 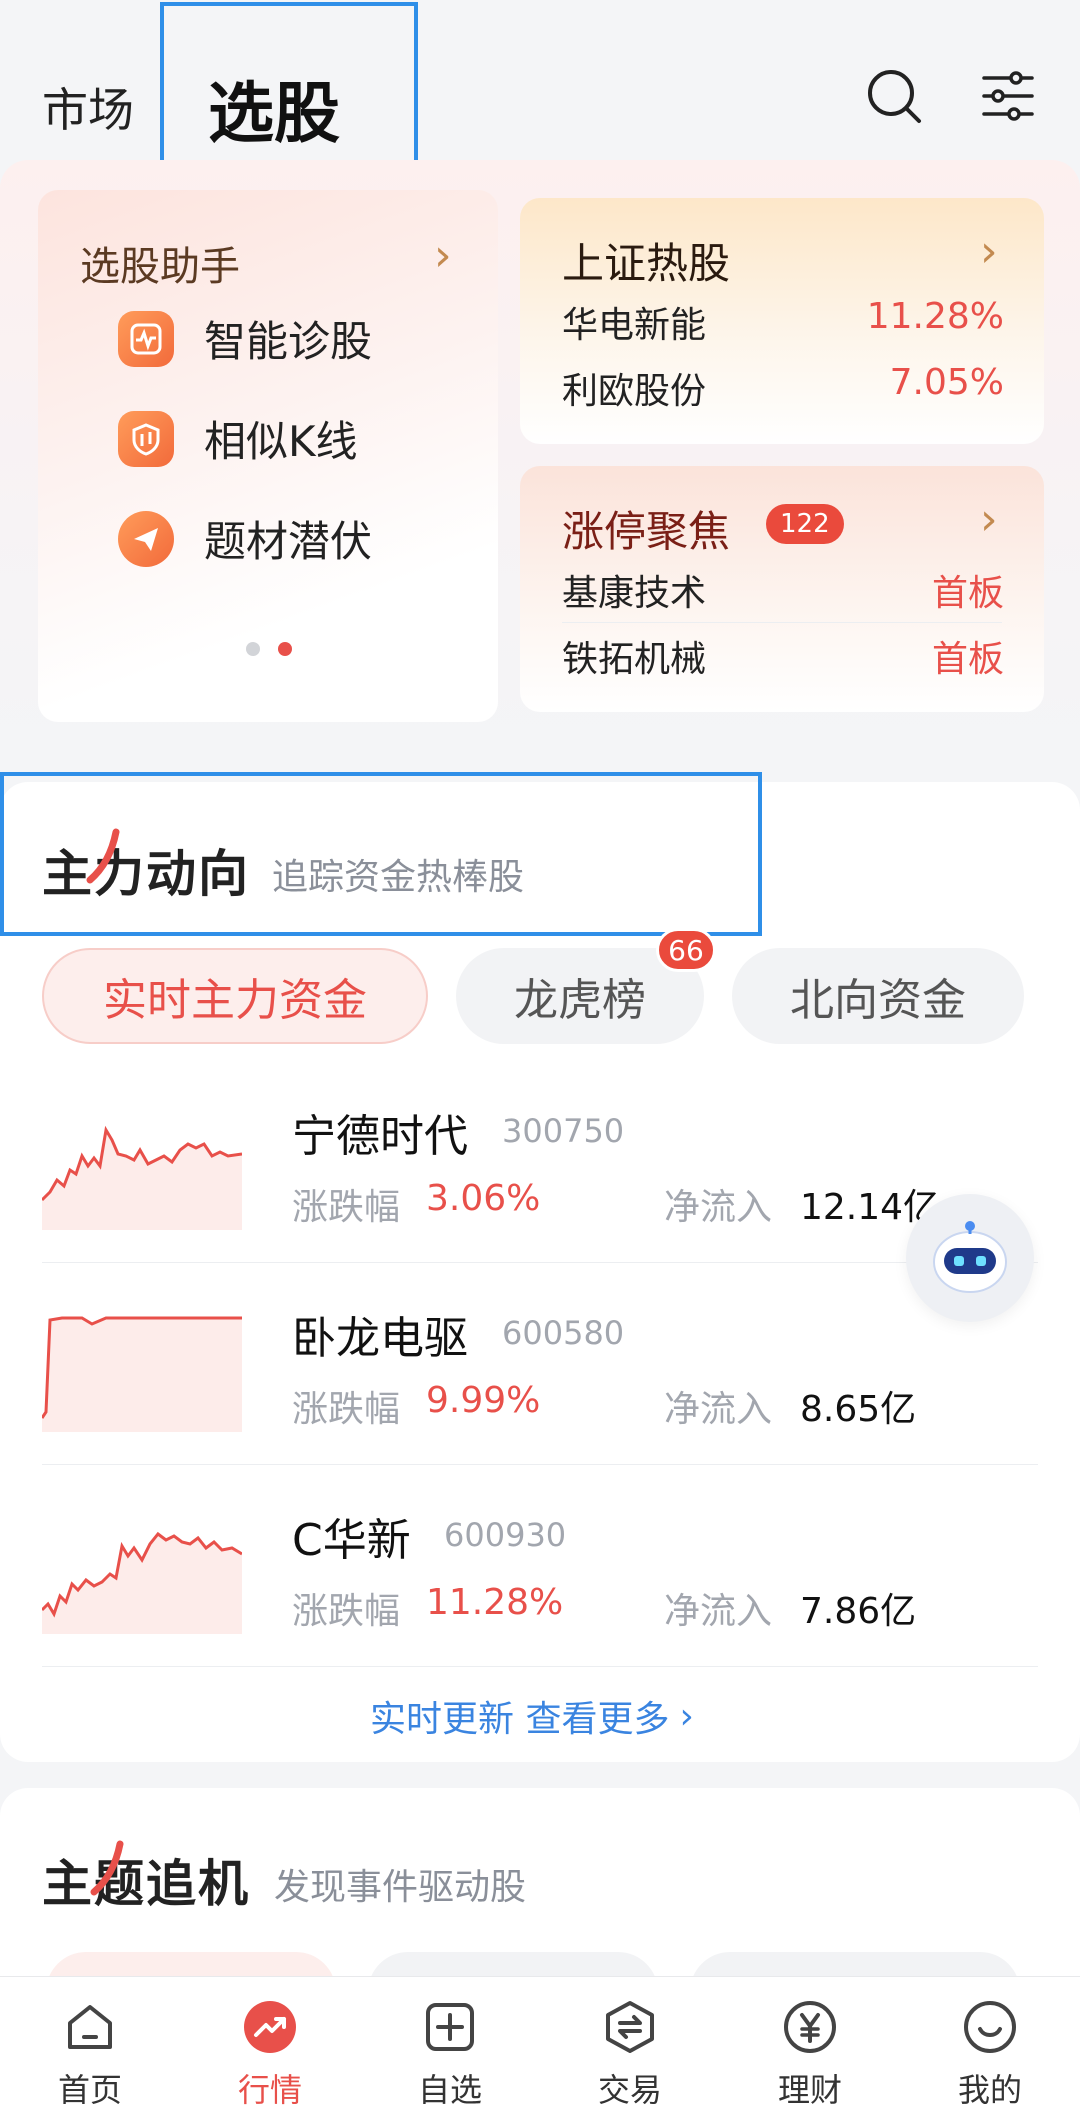 What do you see at coordinates (878, 996) in the screenshot?
I see `tab-northbound-funds: 北向资金` at bounding box center [878, 996].